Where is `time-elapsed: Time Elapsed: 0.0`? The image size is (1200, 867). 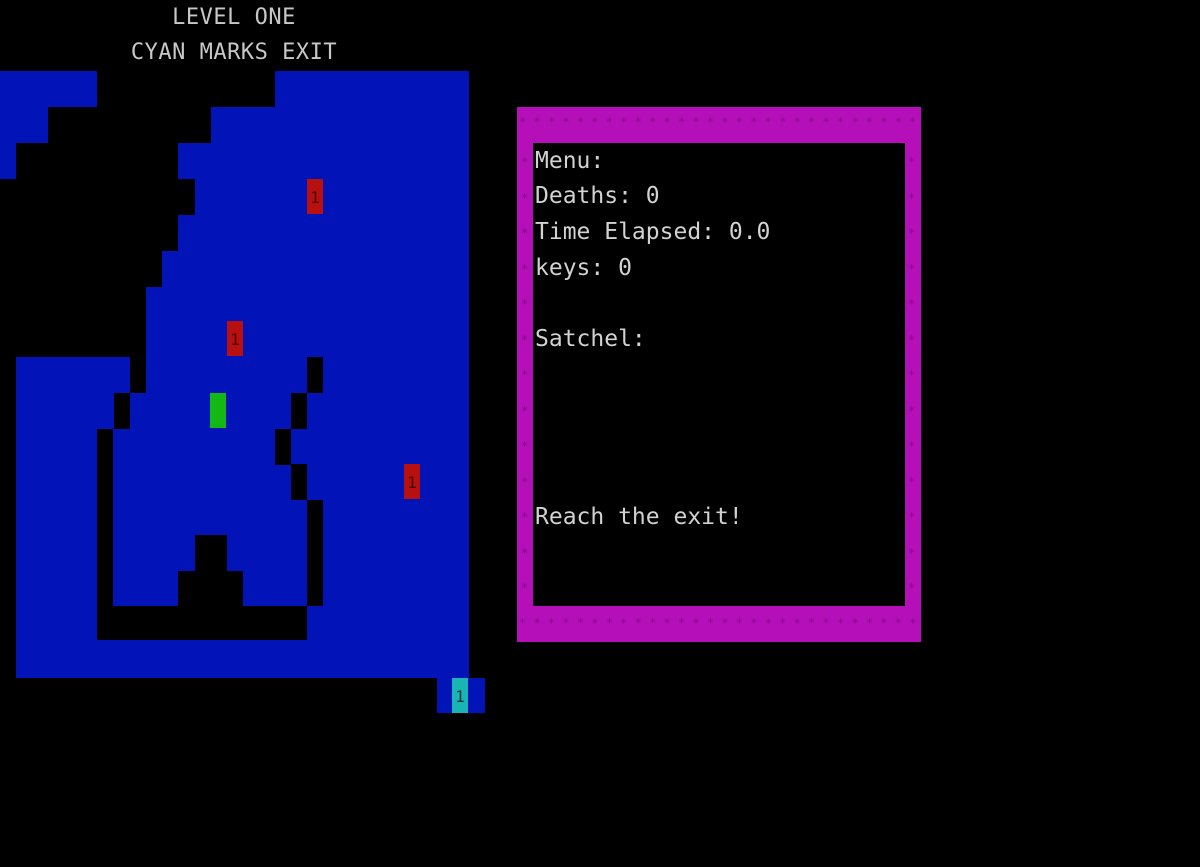
time-elapsed: Time Elapsed: 0.0 is located at coordinates (653, 232).